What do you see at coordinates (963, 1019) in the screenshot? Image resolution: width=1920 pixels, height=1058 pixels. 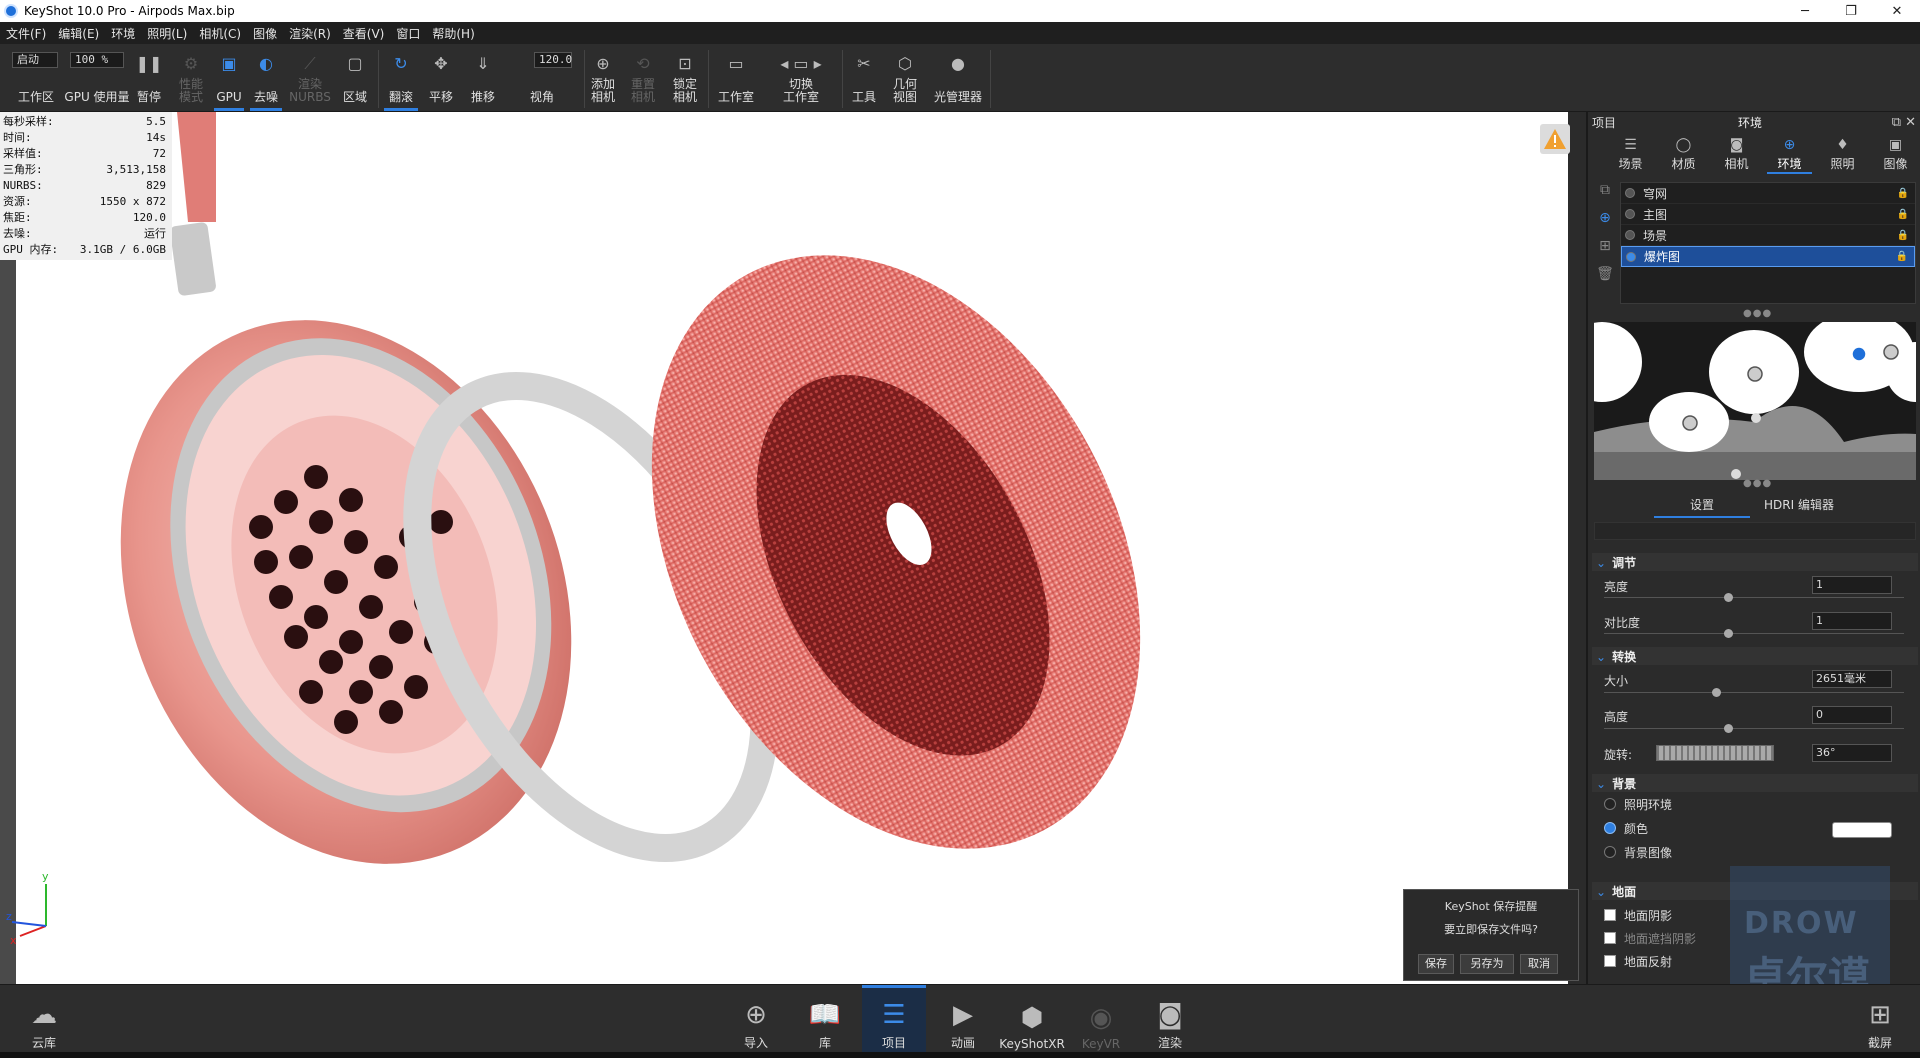 I see `animation-button: ▶ 动画` at bounding box center [963, 1019].